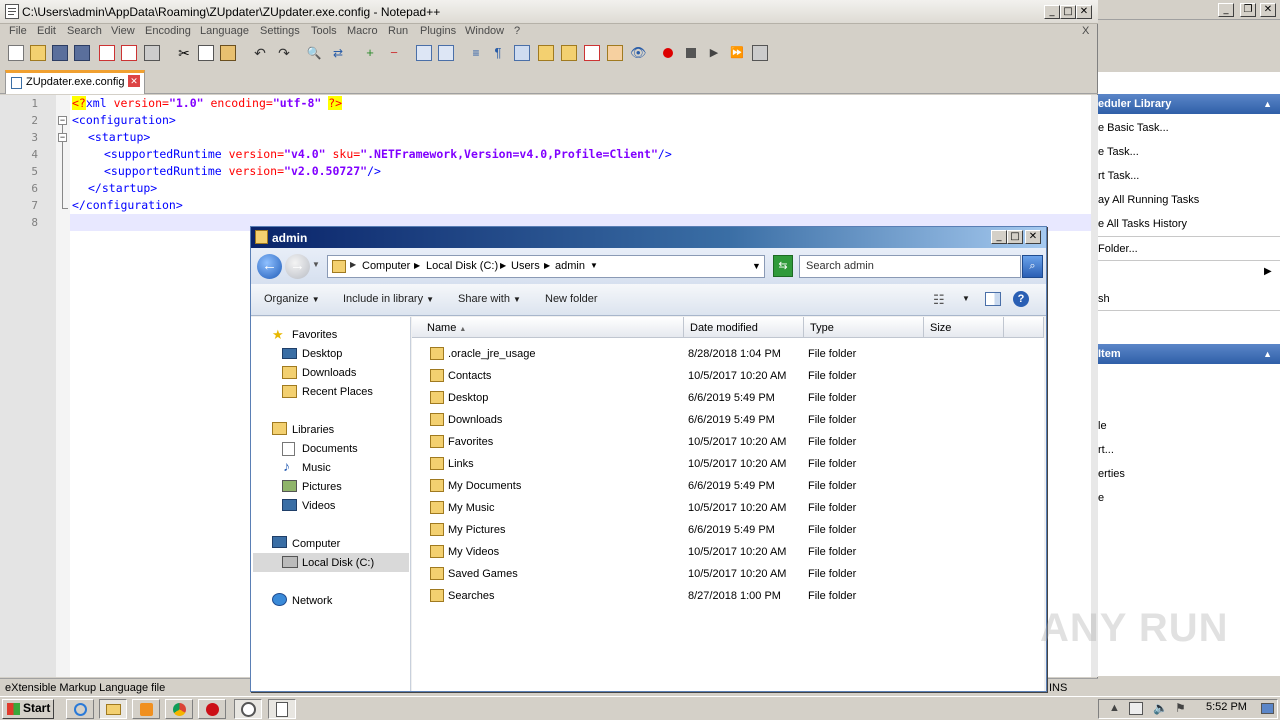  I want to click on breadcrumb-users: Users, so click(525, 266).